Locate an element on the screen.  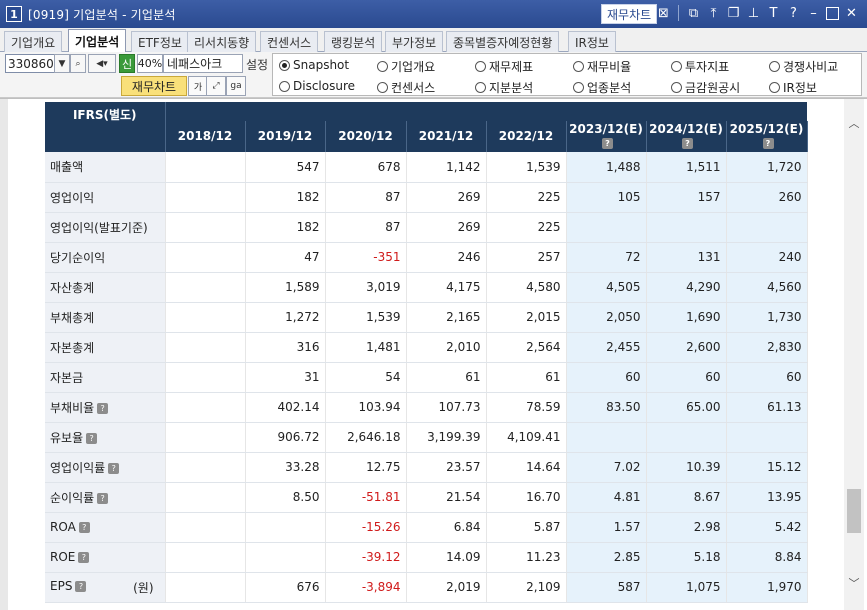
tab-ir-info: IR정보 is located at coordinates (592, 41).